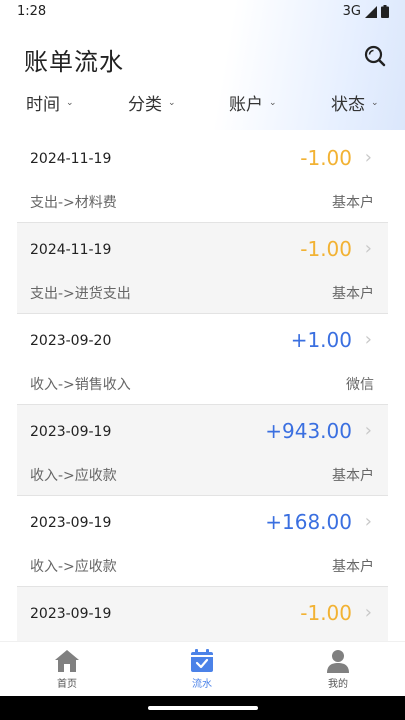  What do you see at coordinates (338, 684) in the screenshot?
I see `tab-label: 我的` at bounding box center [338, 684].